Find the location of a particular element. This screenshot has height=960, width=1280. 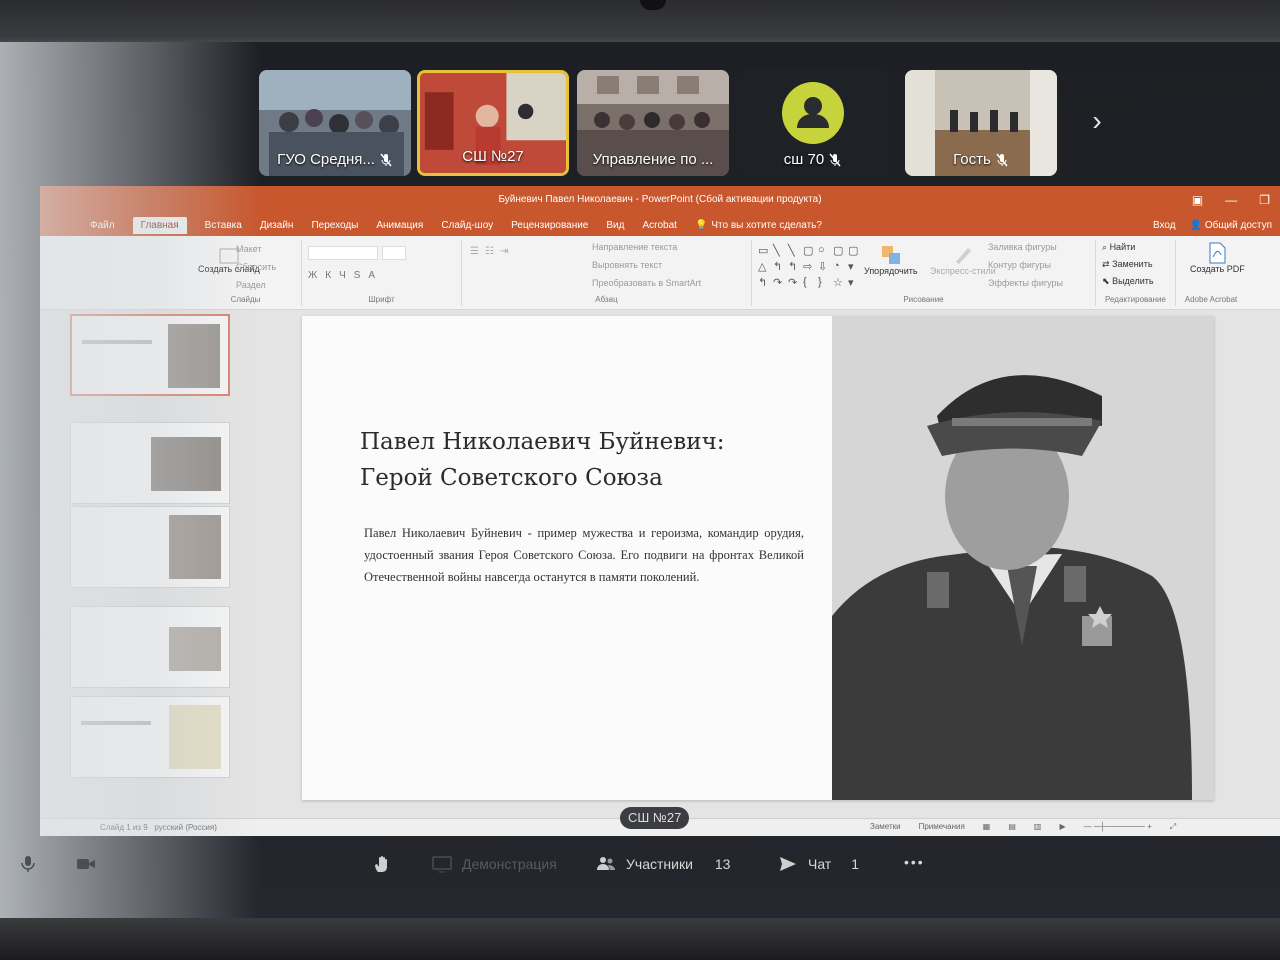

reset-button: Сбросить is located at coordinates (256, 267).